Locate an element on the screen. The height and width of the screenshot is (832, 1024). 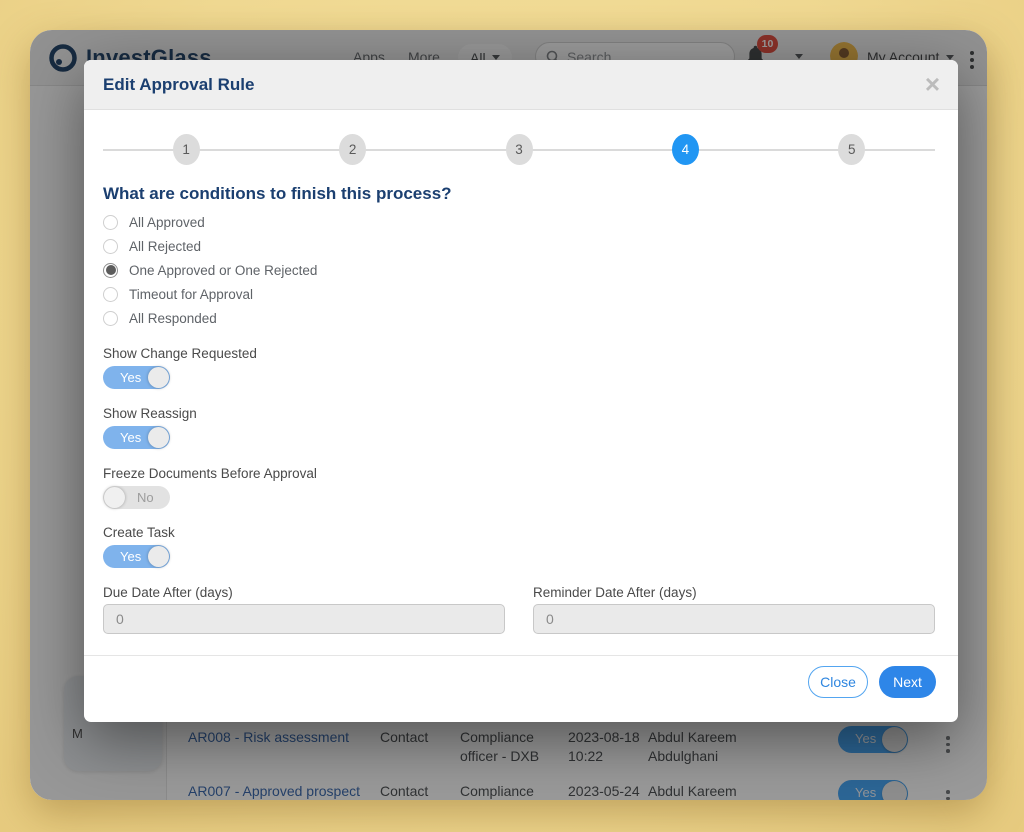
reminder-date-after-input is located at coordinates (734, 619).